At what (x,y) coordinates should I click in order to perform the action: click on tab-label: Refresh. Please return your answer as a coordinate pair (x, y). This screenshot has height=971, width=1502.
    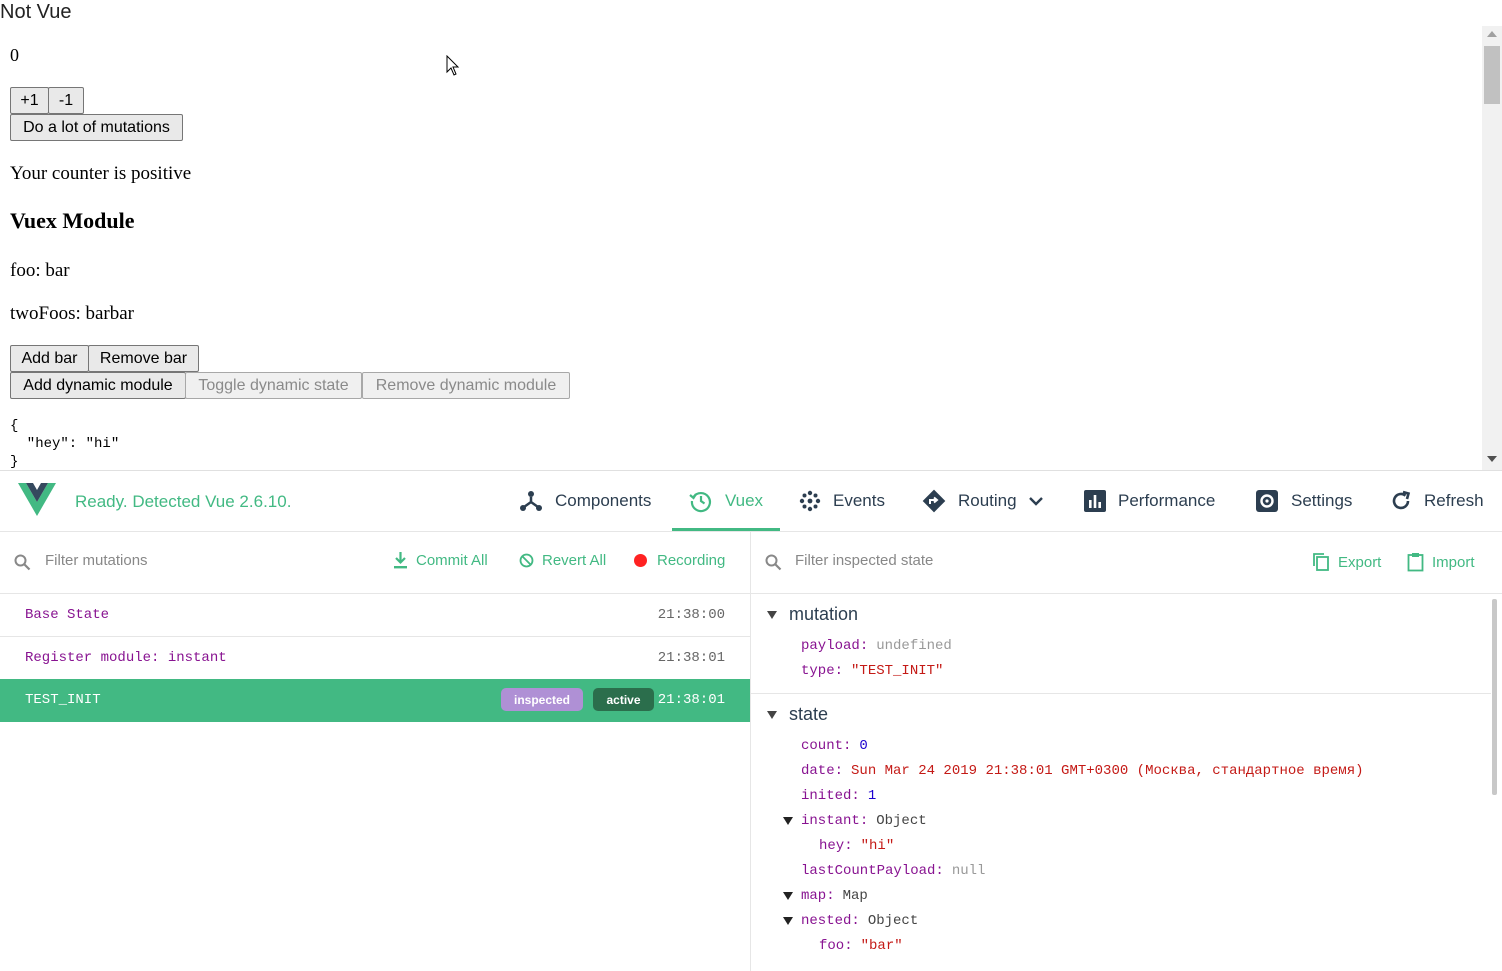
    Looking at the image, I should click on (1454, 500).